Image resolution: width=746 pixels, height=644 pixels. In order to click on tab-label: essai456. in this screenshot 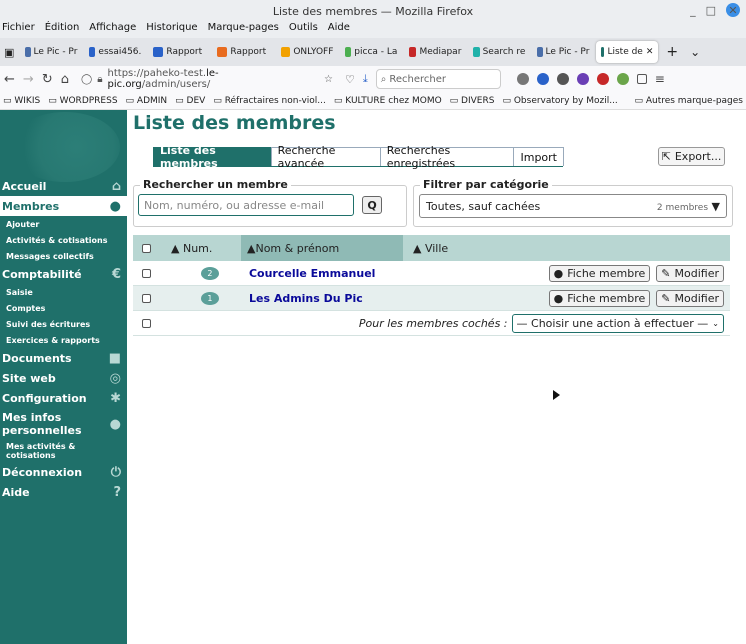, I will do `click(120, 52)`.